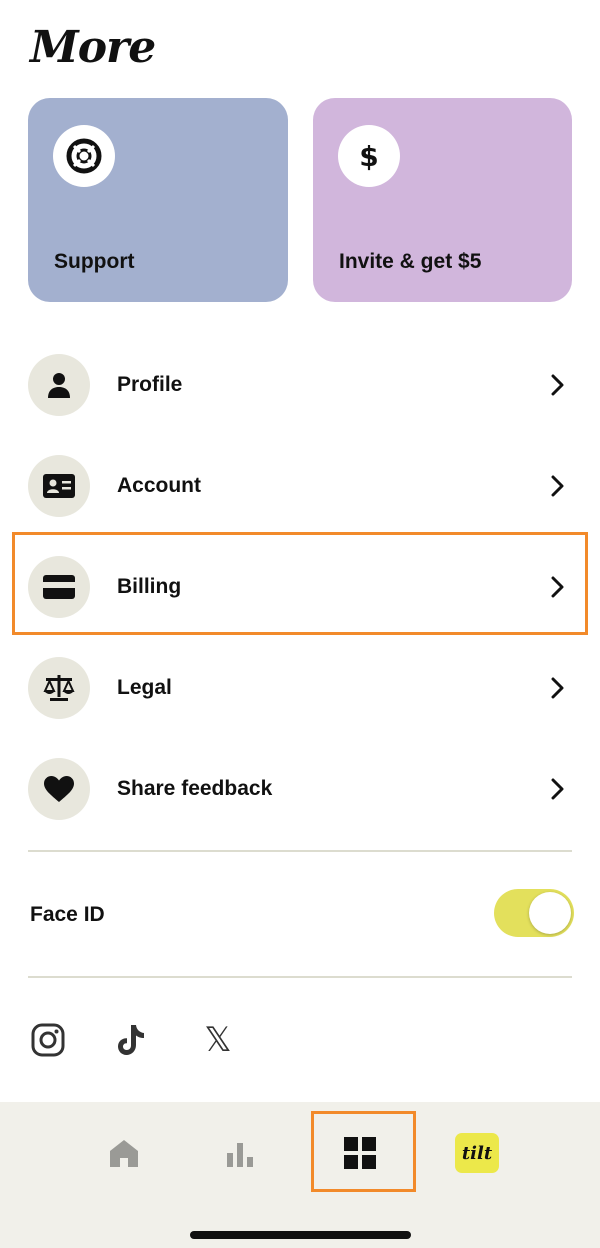 The image size is (600, 1248). I want to click on face-id-label: Face ID, so click(67, 914).